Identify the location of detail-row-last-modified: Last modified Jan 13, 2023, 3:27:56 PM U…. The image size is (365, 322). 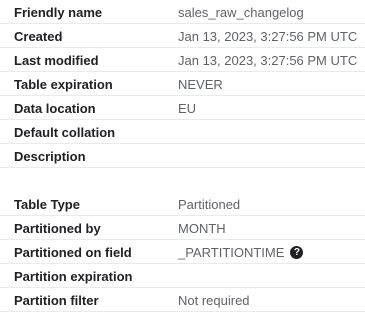
(182, 60).